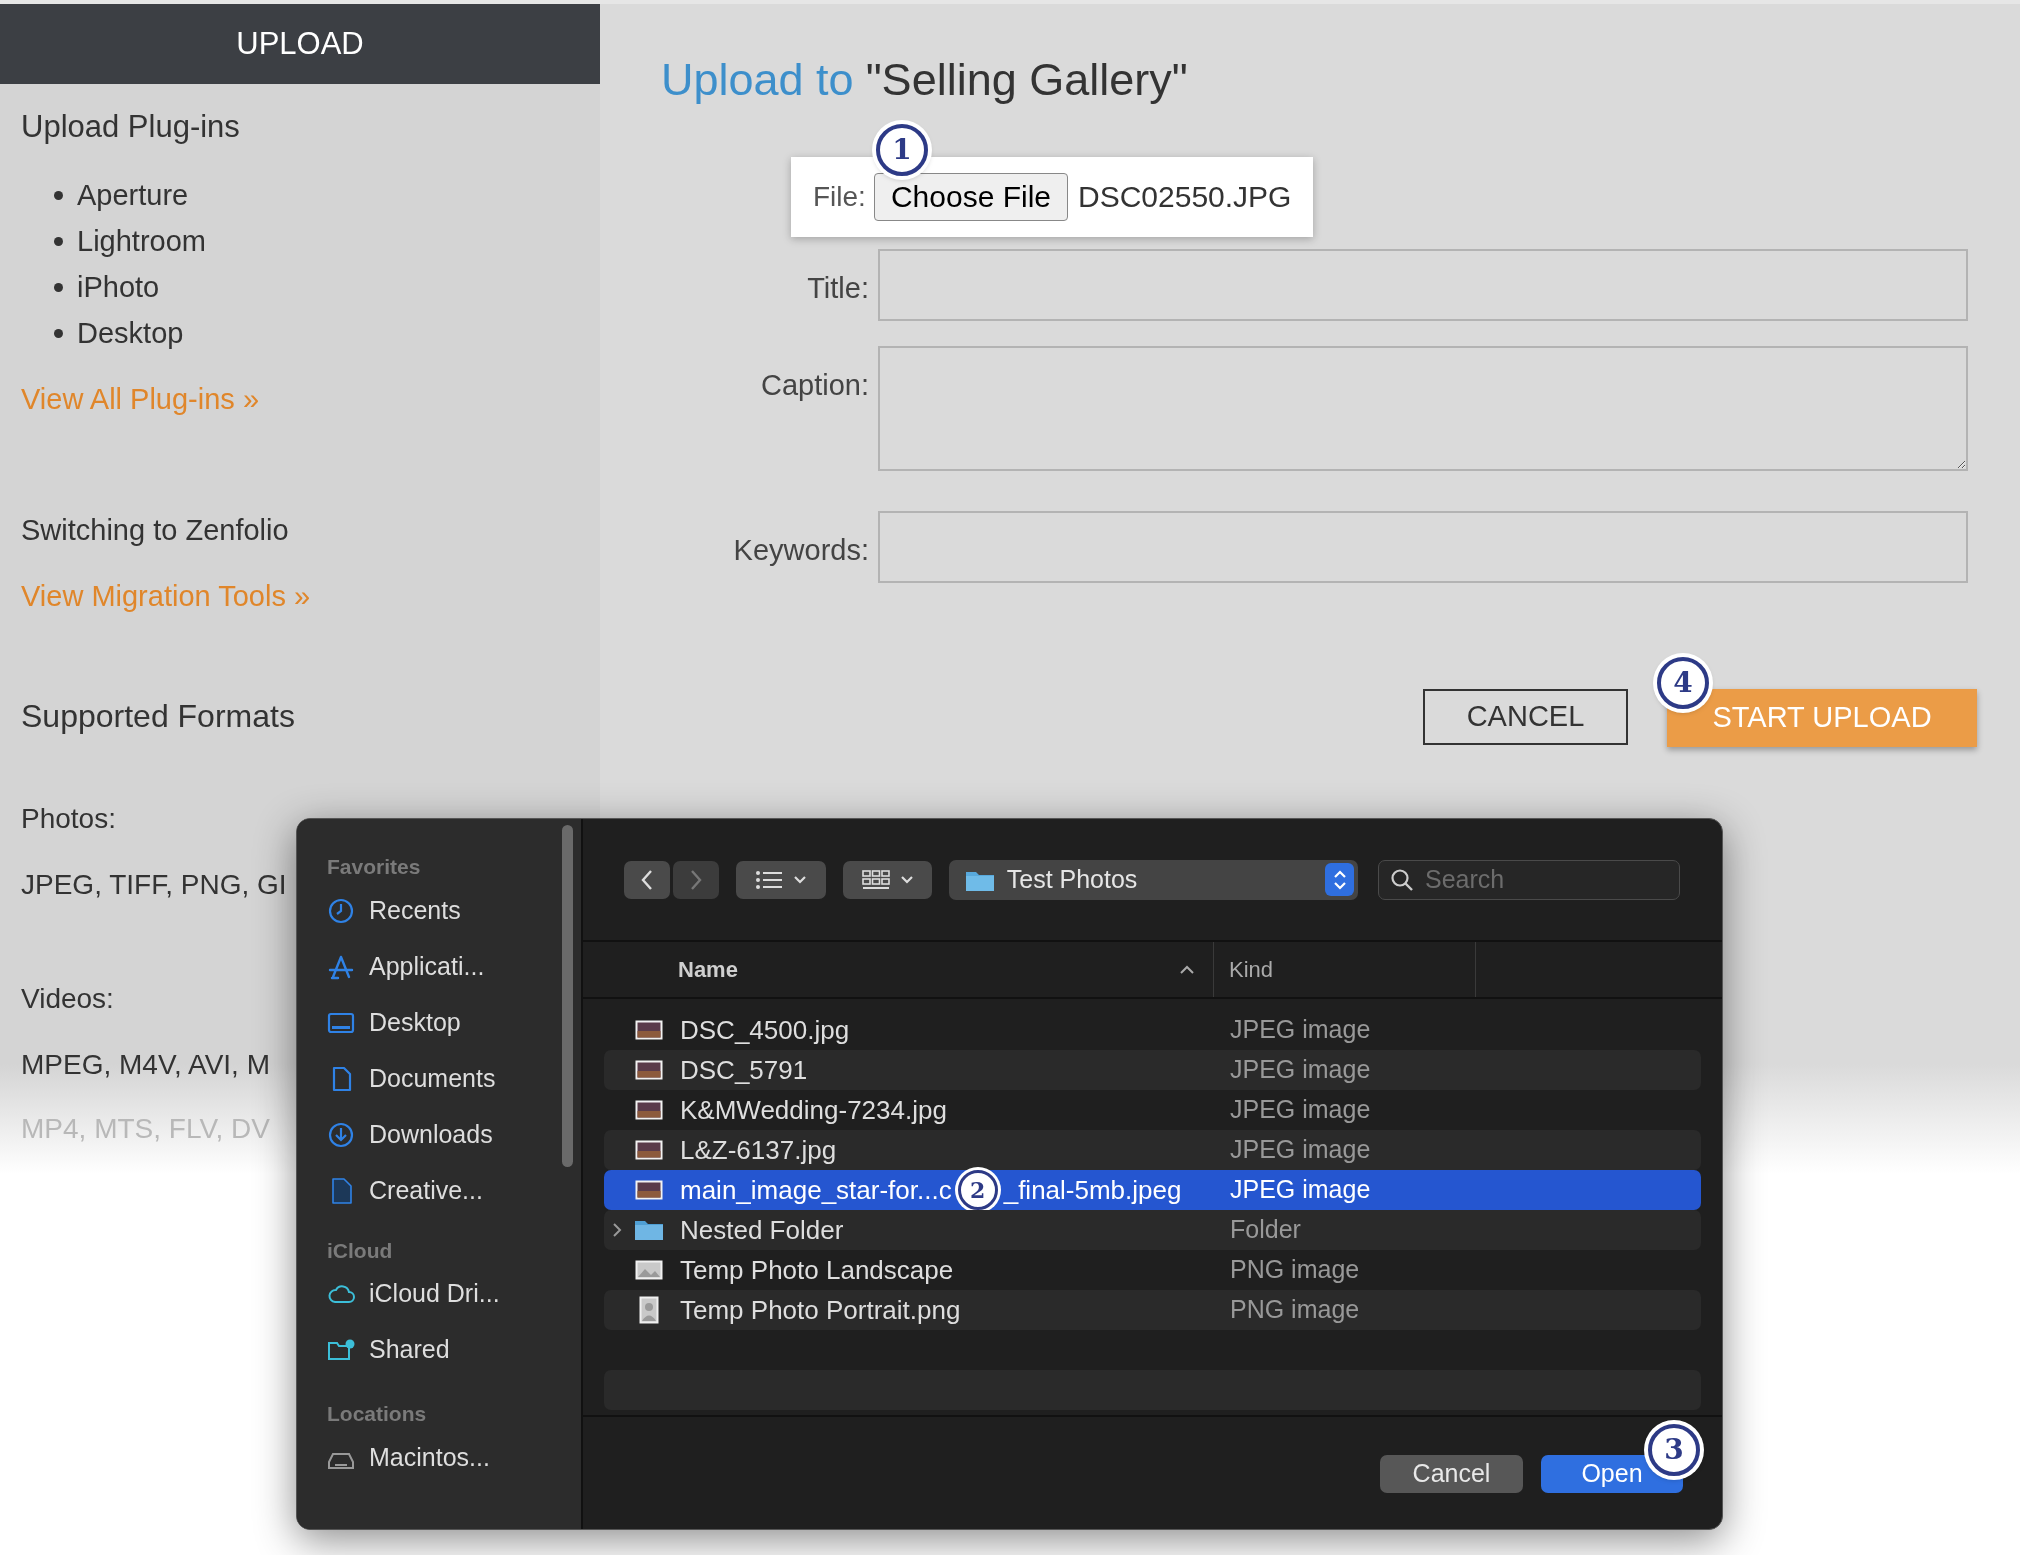  Describe the element at coordinates (567, 996) in the screenshot. I see `scrollbar` at that location.